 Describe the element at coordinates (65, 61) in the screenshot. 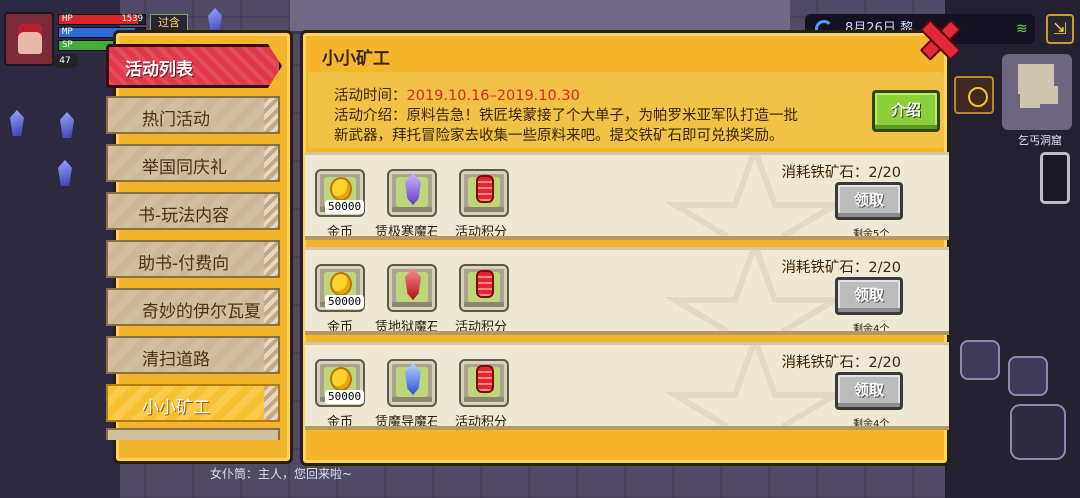

I see `player-level: 47` at that location.